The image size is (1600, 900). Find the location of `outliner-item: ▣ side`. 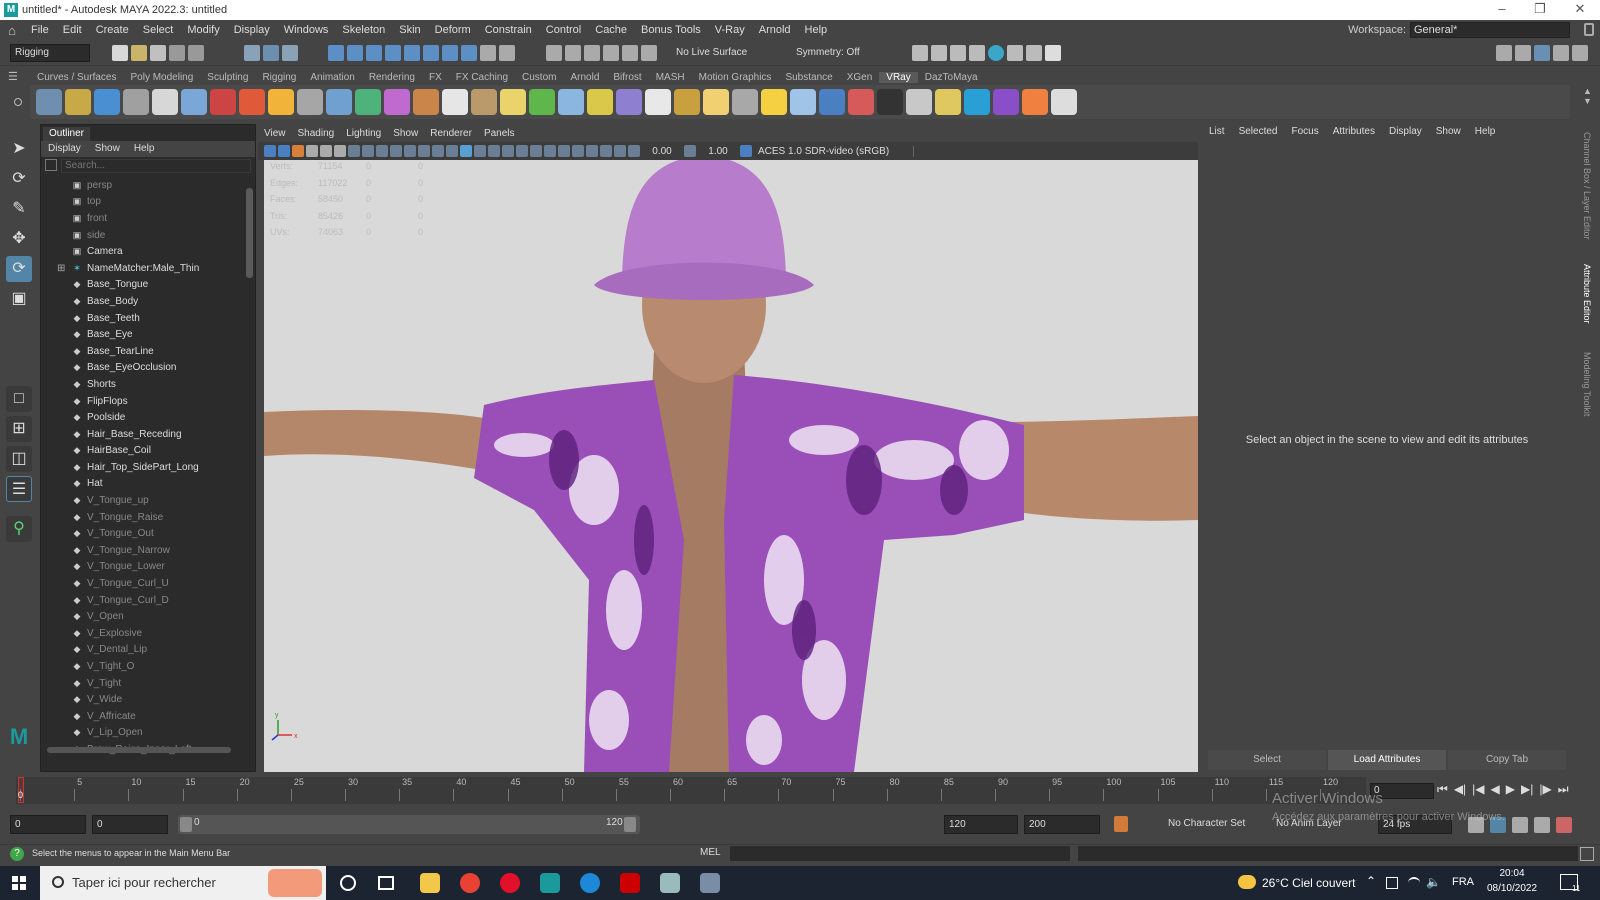

outliner-item: ▣ side is located at coordinates (143, 235).